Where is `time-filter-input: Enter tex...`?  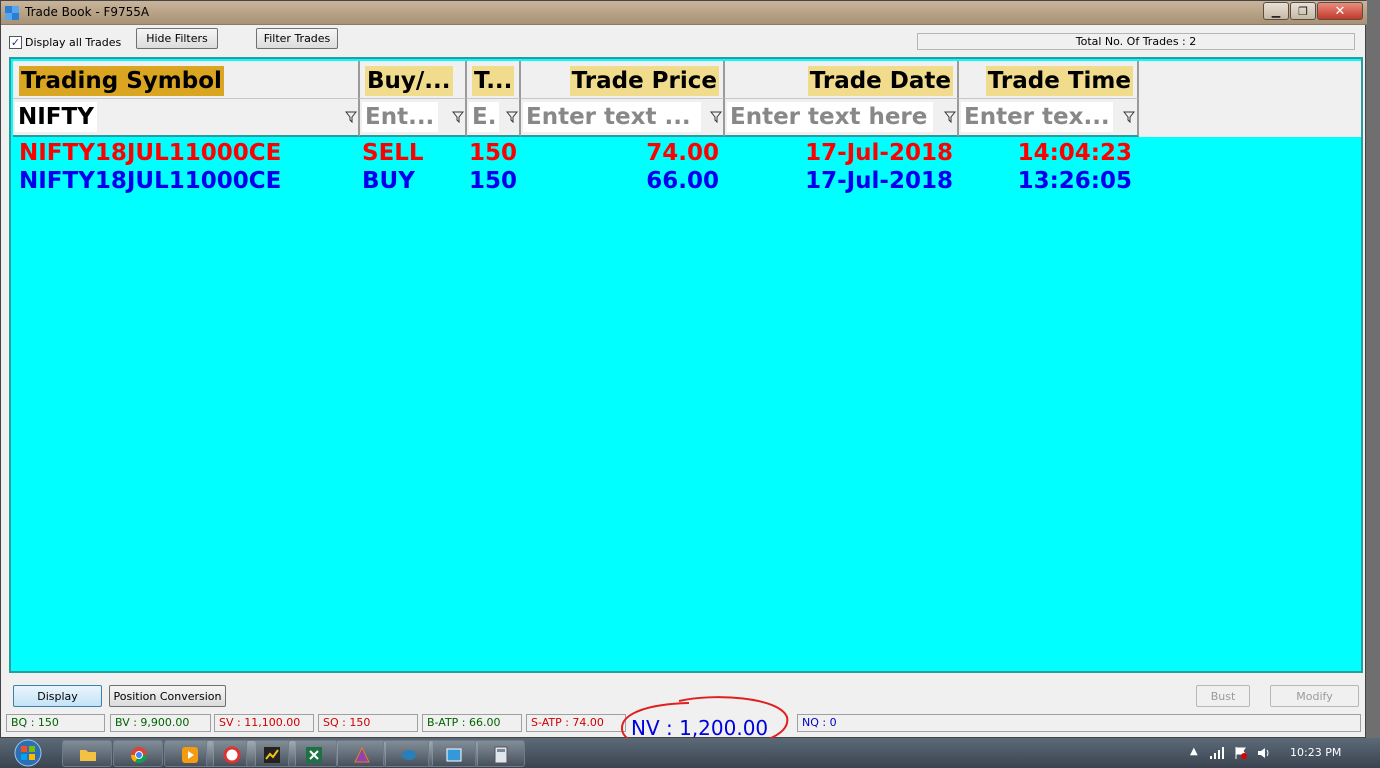 time-filter-input: Enter tex... is located at coordinates (1037, 117).